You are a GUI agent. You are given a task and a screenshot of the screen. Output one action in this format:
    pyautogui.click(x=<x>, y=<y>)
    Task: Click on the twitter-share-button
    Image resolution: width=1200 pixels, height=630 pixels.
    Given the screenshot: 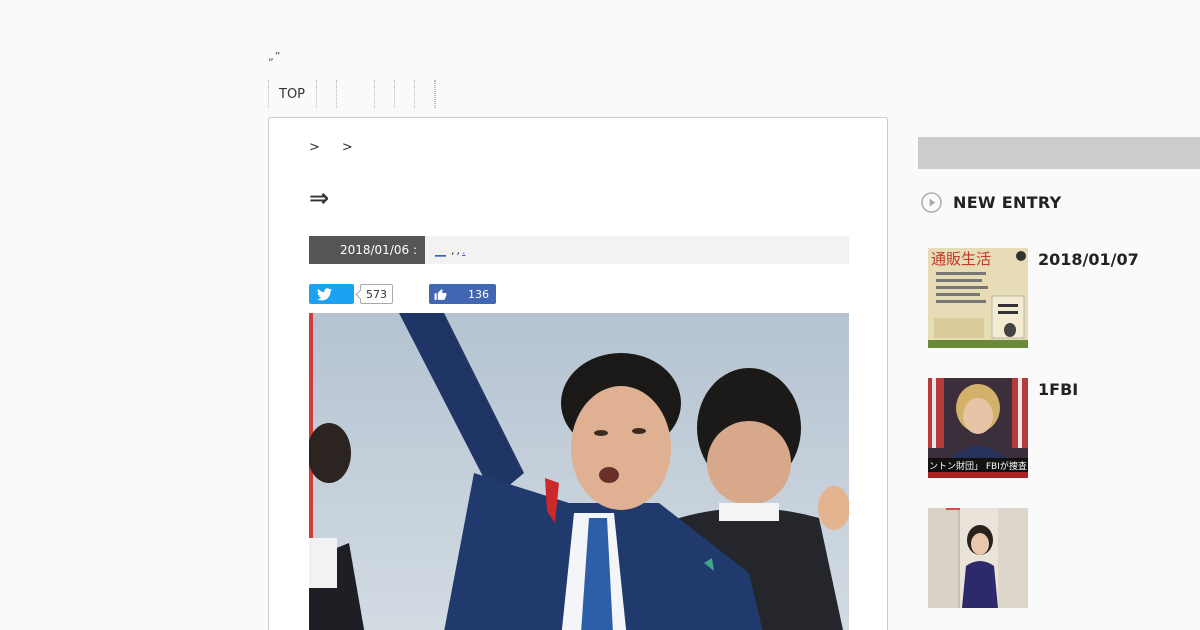 What is the action you would take?
    pyautogui.click(x=331, y=294)
    